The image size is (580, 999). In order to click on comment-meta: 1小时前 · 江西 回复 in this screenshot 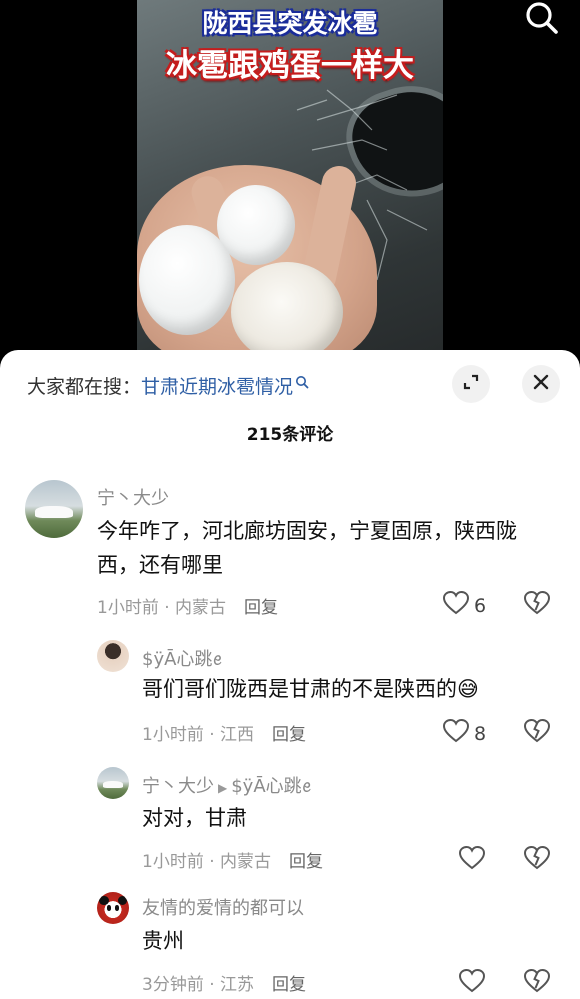, I will do `click(224, 732)`.